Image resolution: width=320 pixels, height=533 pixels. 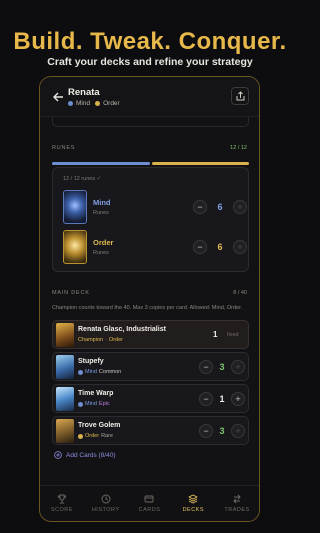 I want to click on card-rarity: Rare, so click(x=107, y=436).